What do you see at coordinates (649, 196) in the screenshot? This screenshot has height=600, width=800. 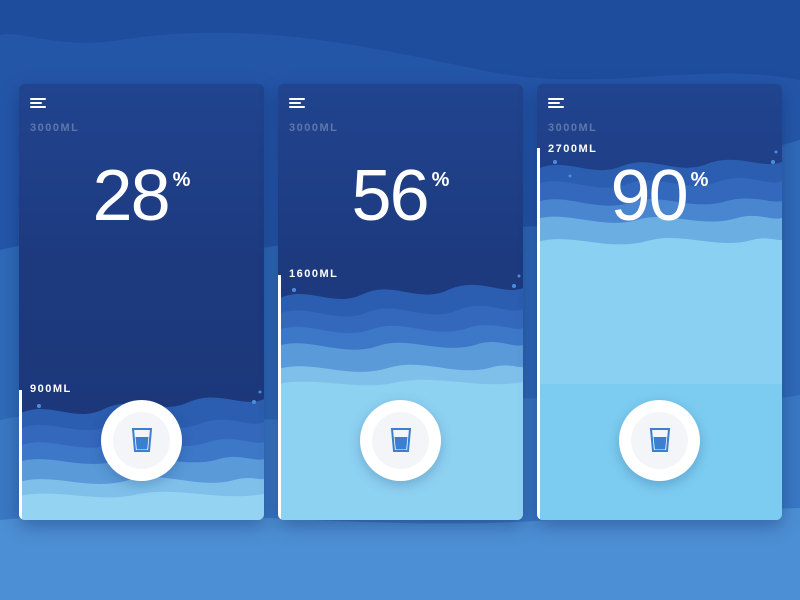 I see `percent-value: 90` at bounding box center [649, 196].